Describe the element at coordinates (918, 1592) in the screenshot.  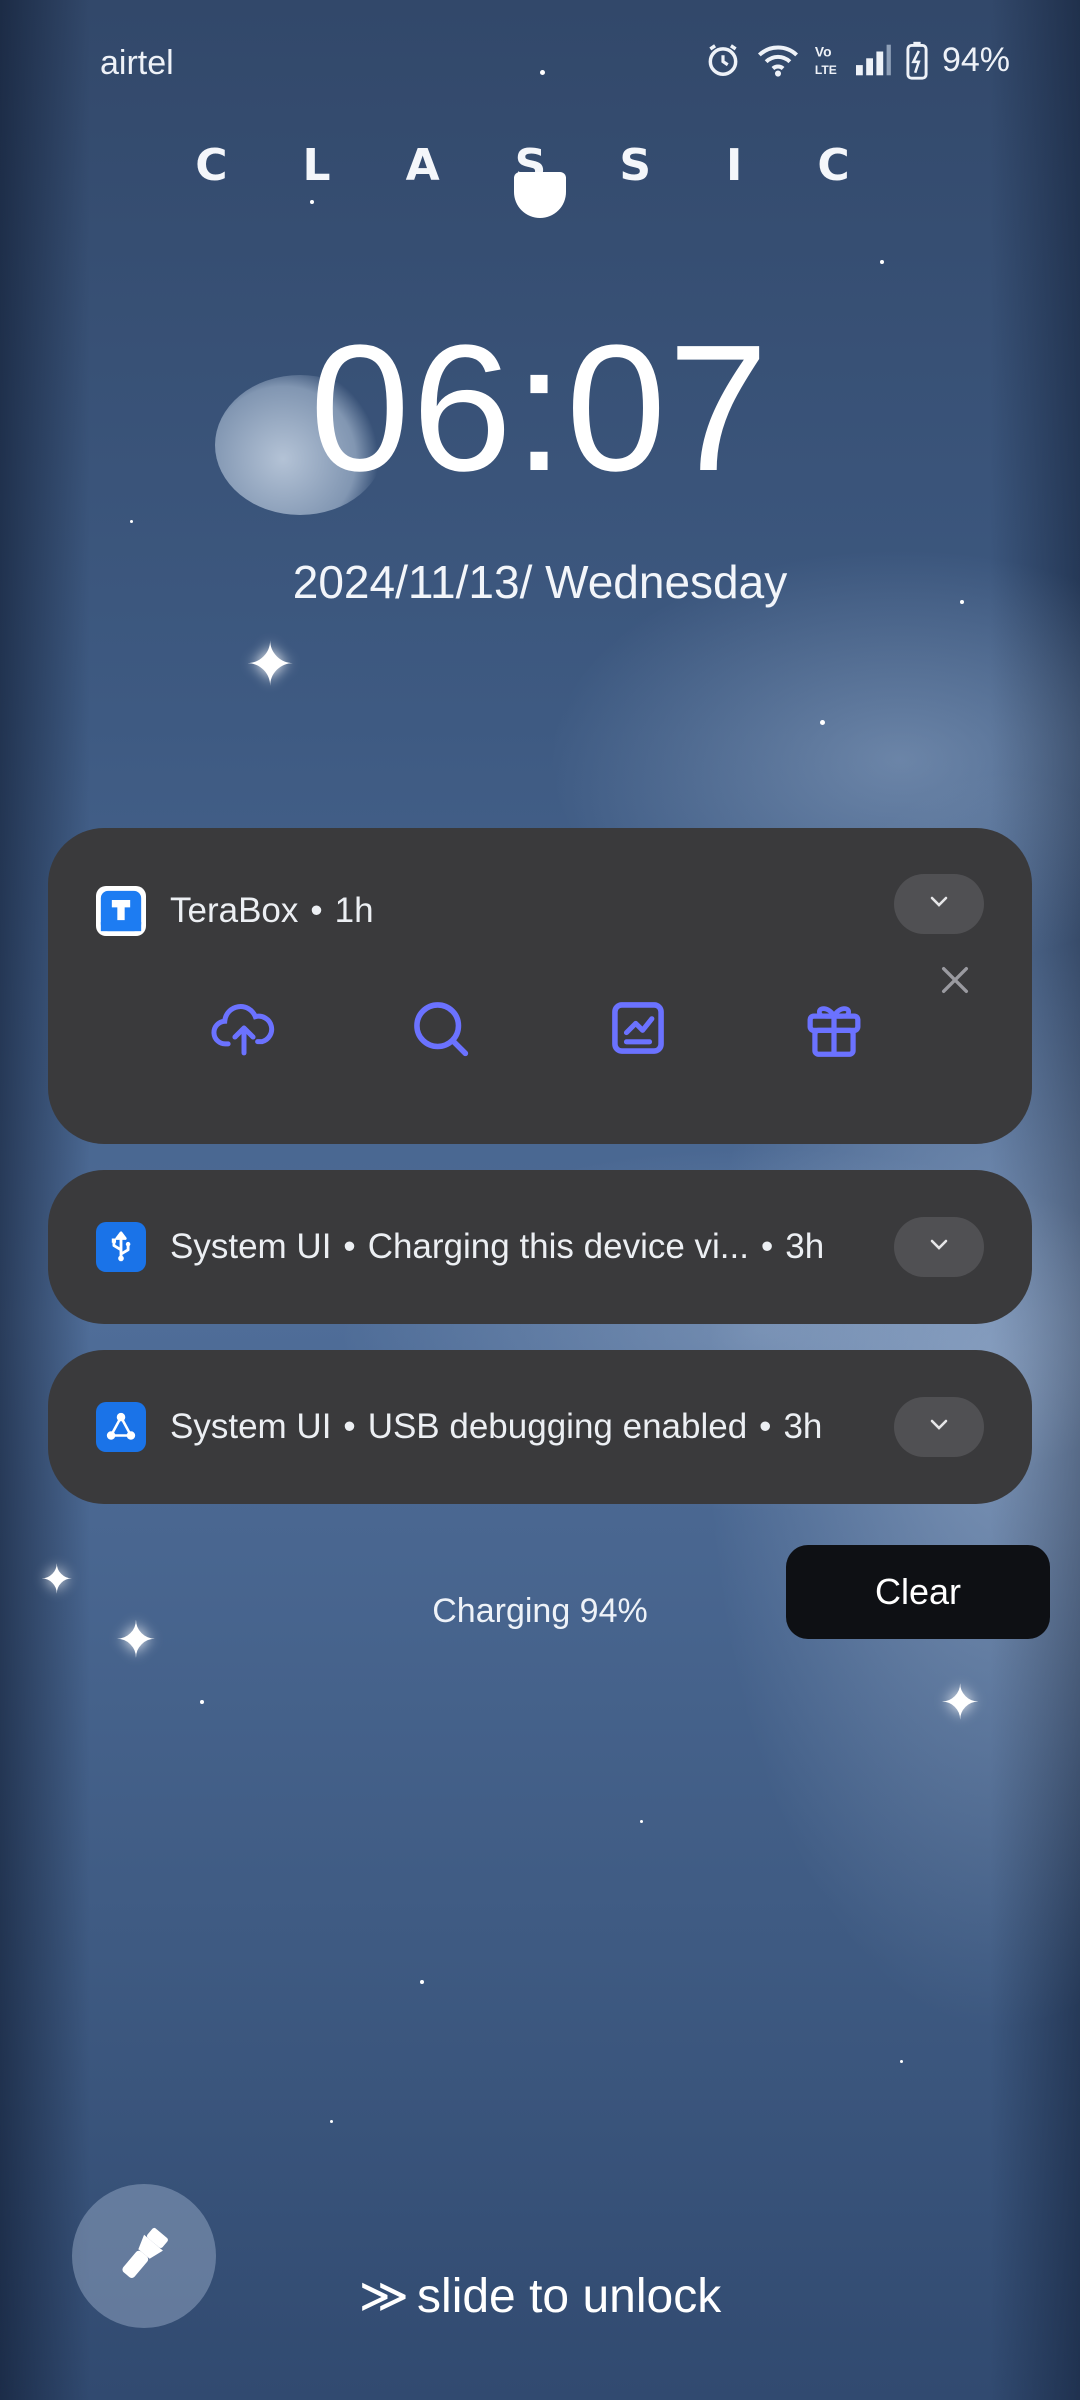
I see `clear-button: Clear` at that location.